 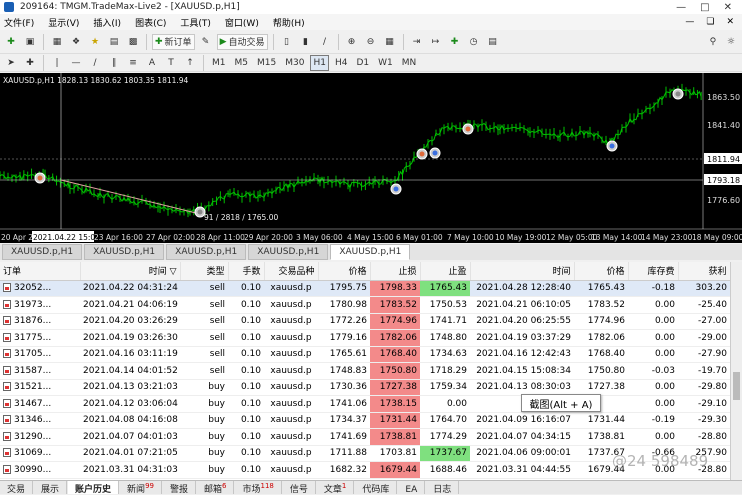 What do you see at coordinates (76, 63) in the screenshot?
I see `horizontal-line-icon: —` at bounding box center [76, 63].